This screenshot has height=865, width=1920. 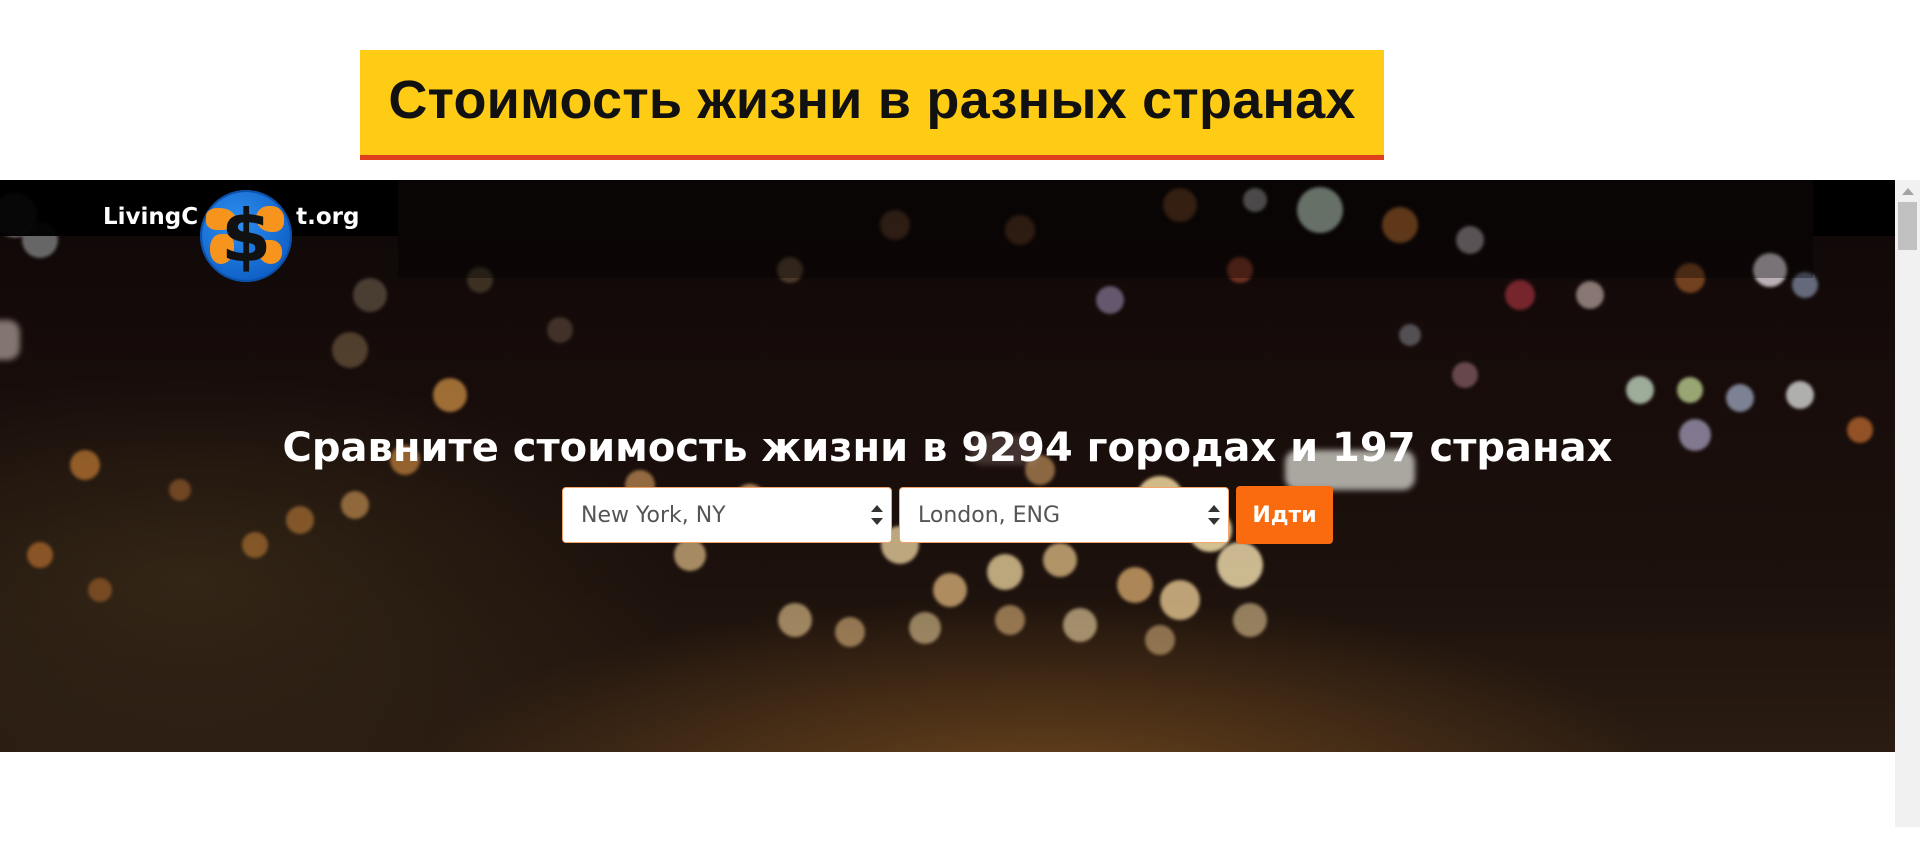 I want to click on from-city-value: New York, NY, so click(x=653, y=515).